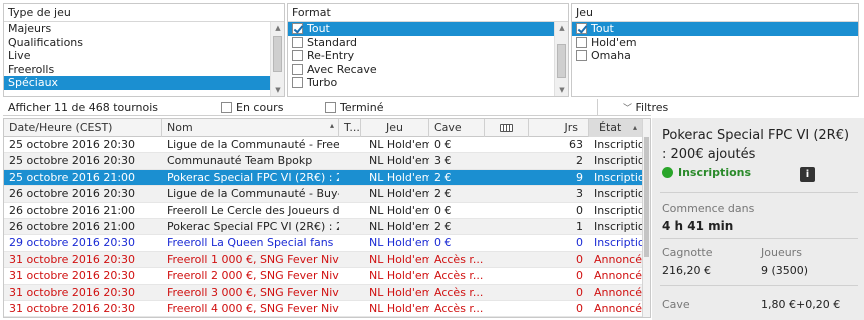 The width and height of the screenshot is (864, 320). I want to click on filters-toggle: ﹀ Filtres, so click(645, 107).